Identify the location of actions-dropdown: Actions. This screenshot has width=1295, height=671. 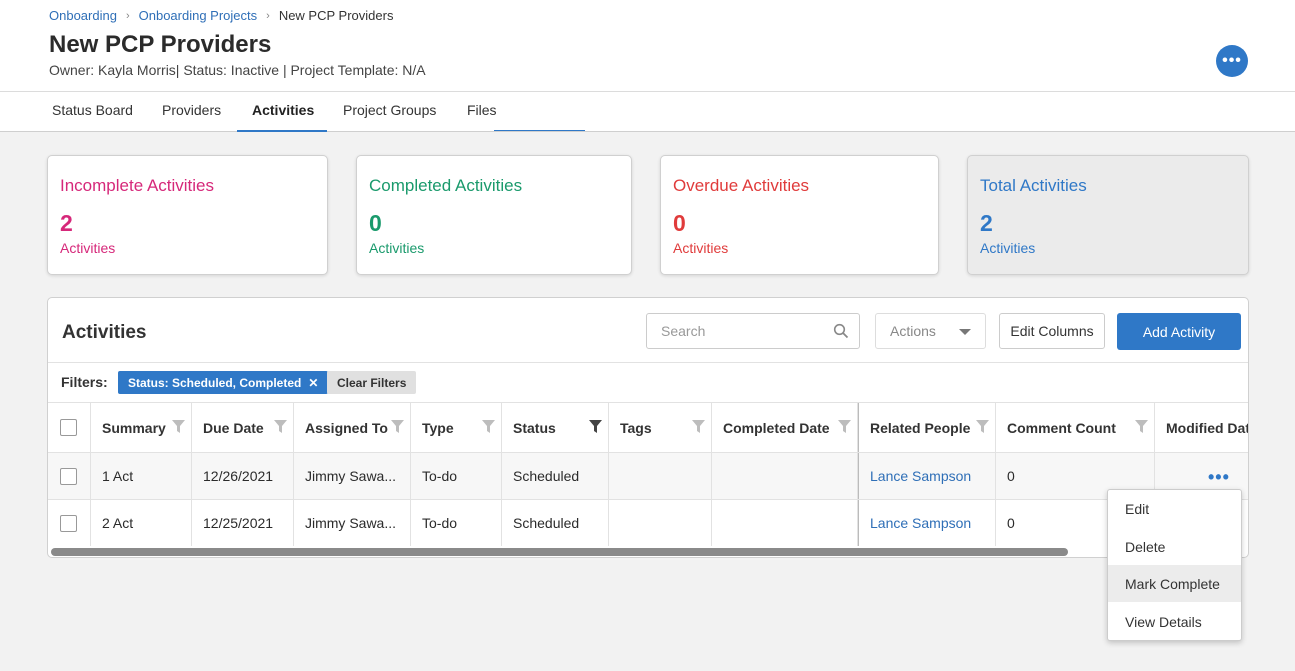
(930, 331).